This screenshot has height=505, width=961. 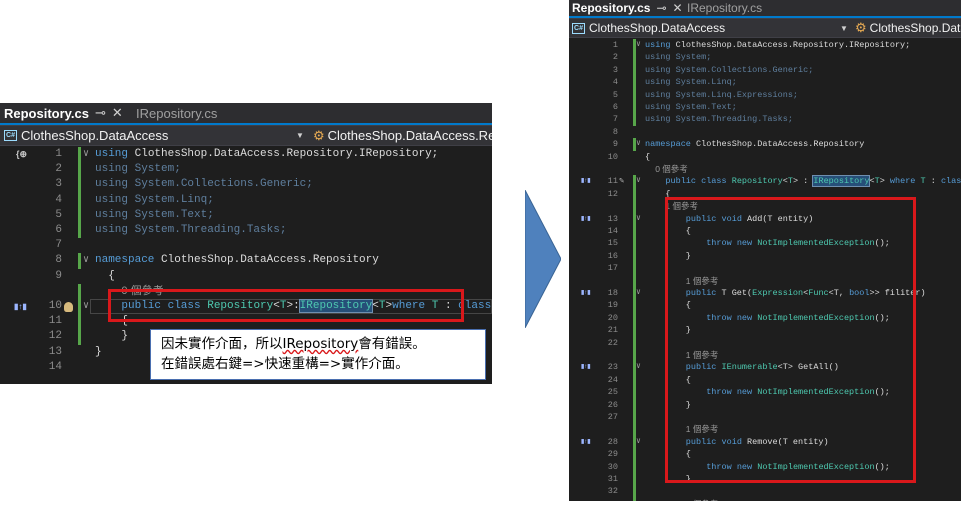 What do you see at coordinates (765, 491) in the screenshot?
I see `code-line: 32` at bounding box center [765, 491].